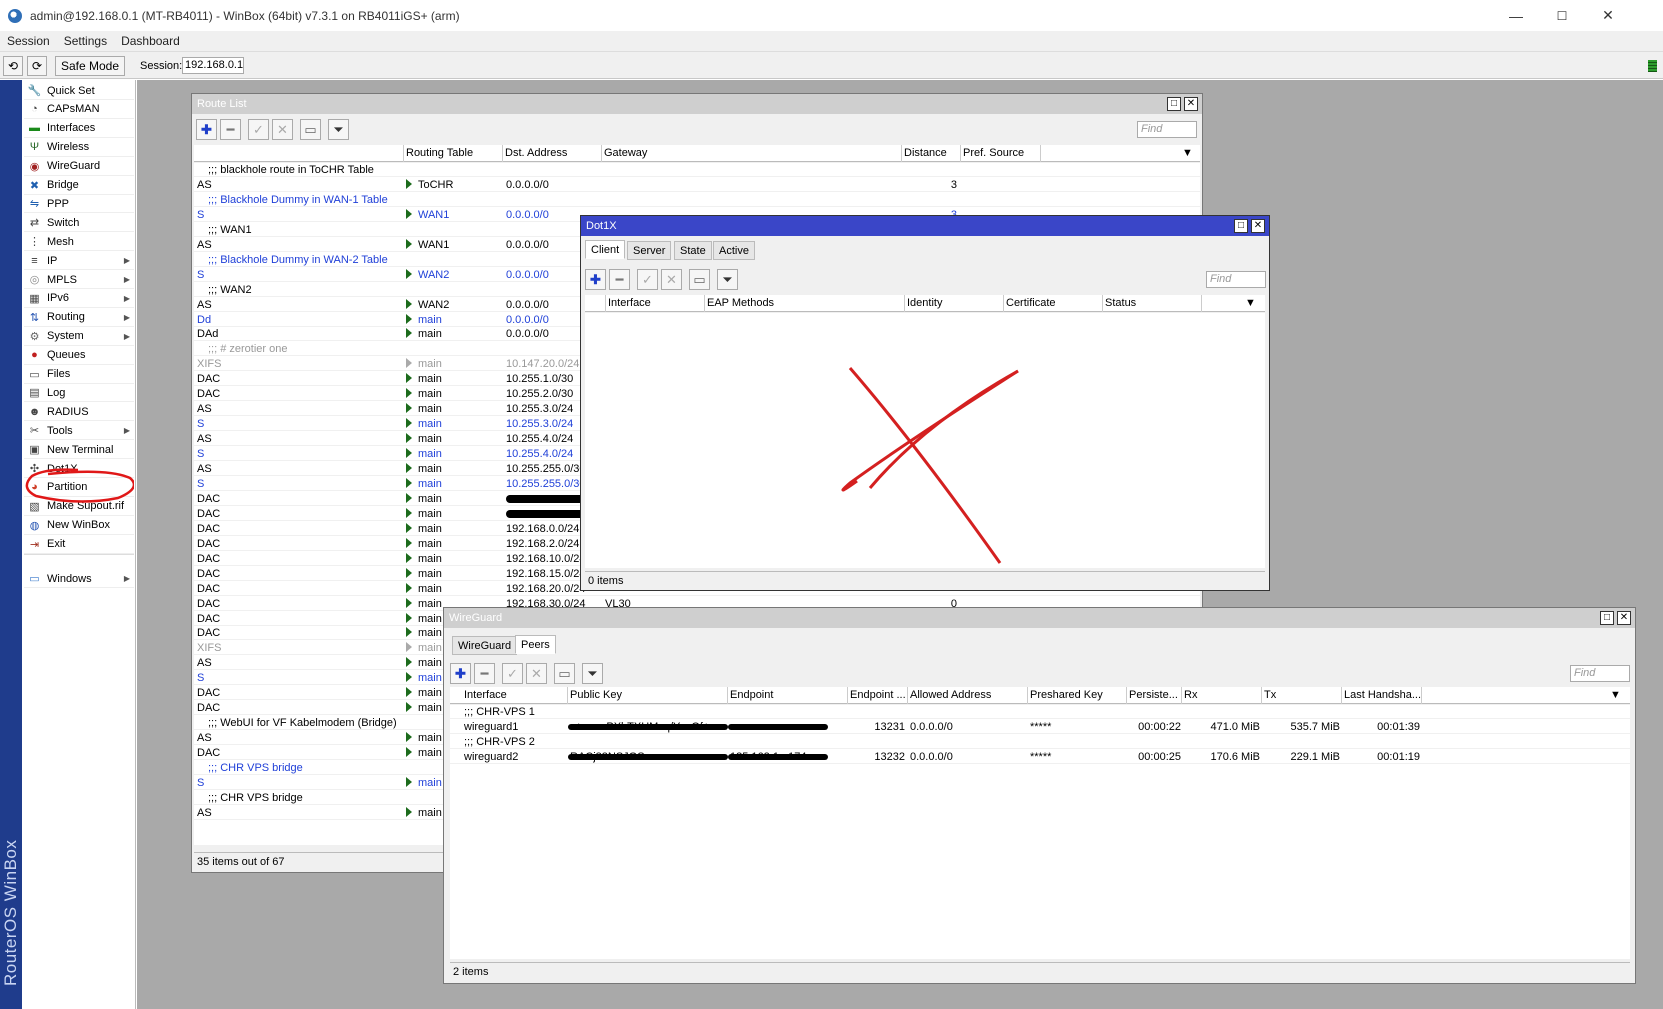  What do you see at coordinates (535, 644) in the screenshot?
I see `tab-peers: Peers` at bounding box center [535, 644].